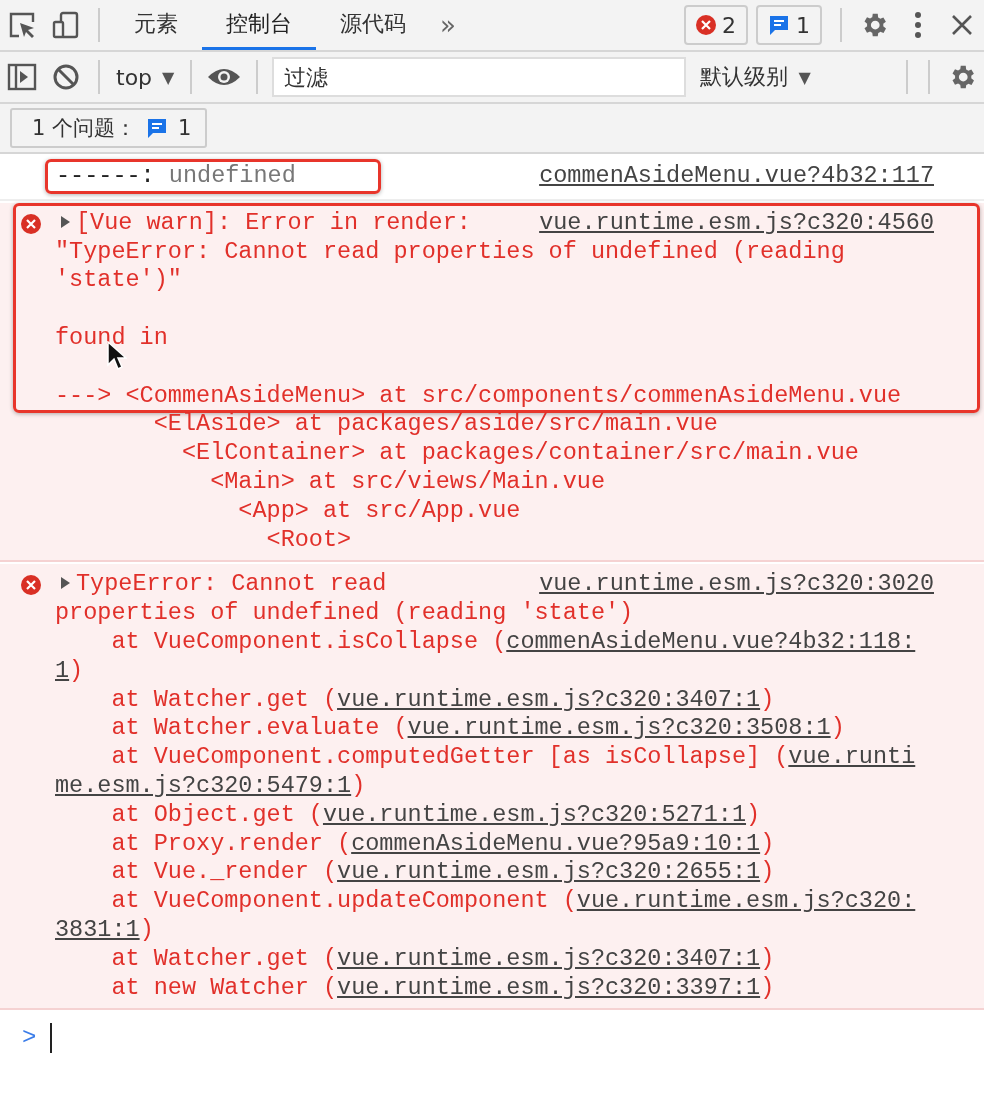 This screenshot has height=1098, width=984. I want to click on error-message-line: <App> at src/App.vue, so click(379, 510).